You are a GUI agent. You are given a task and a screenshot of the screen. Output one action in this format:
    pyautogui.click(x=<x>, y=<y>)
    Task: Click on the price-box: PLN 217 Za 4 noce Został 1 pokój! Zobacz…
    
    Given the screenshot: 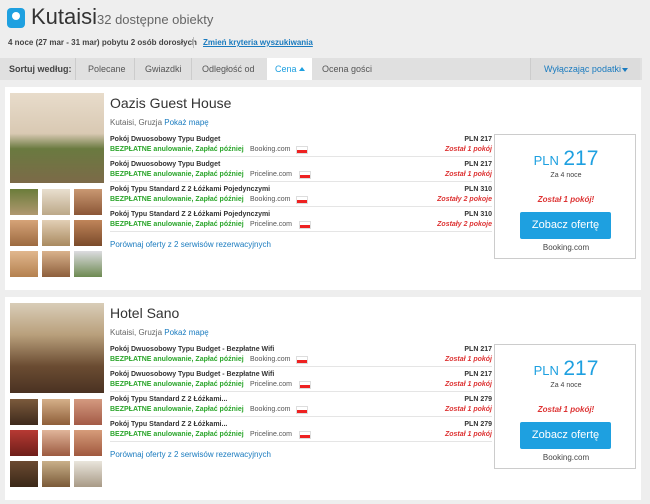 What is the action you would take?
    pyautogui.click(x=565, y=196)
    